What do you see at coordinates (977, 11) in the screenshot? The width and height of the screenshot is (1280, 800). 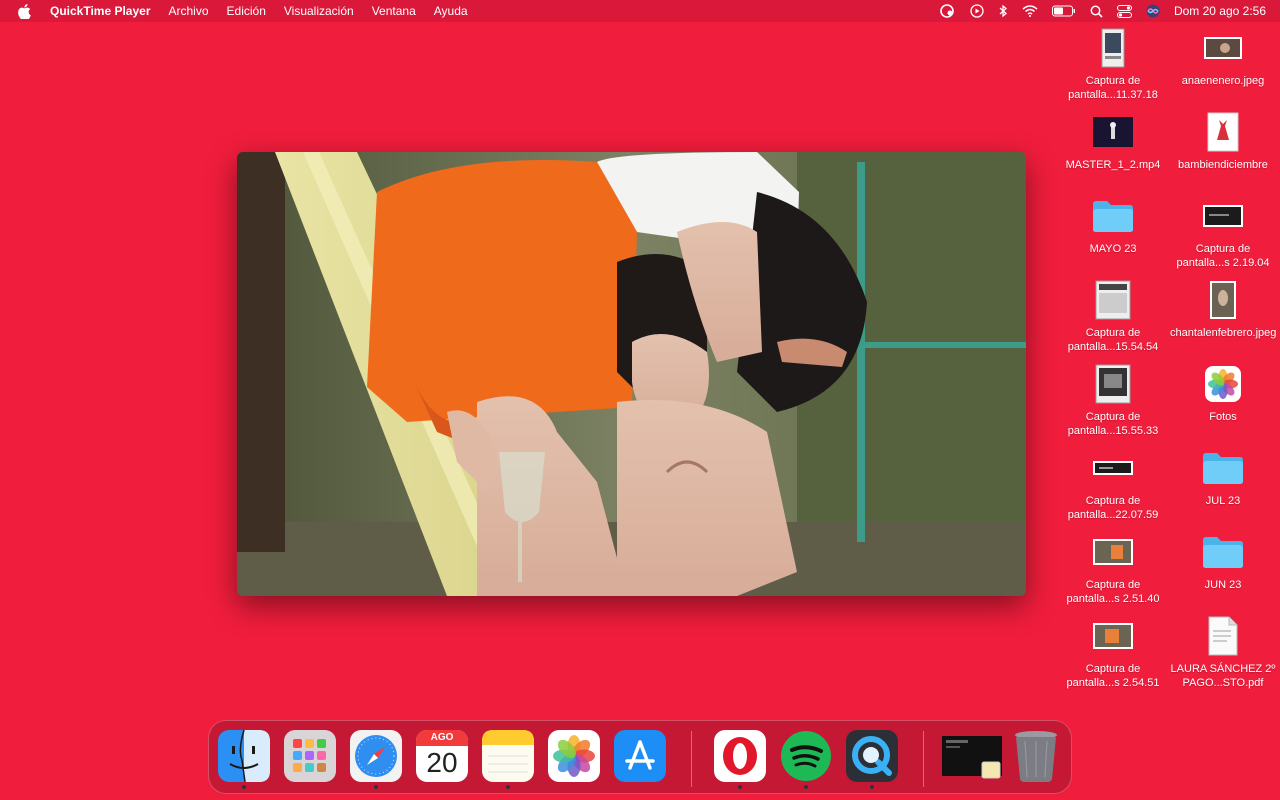 I see `play-icon` at bounding box center [977, 11].